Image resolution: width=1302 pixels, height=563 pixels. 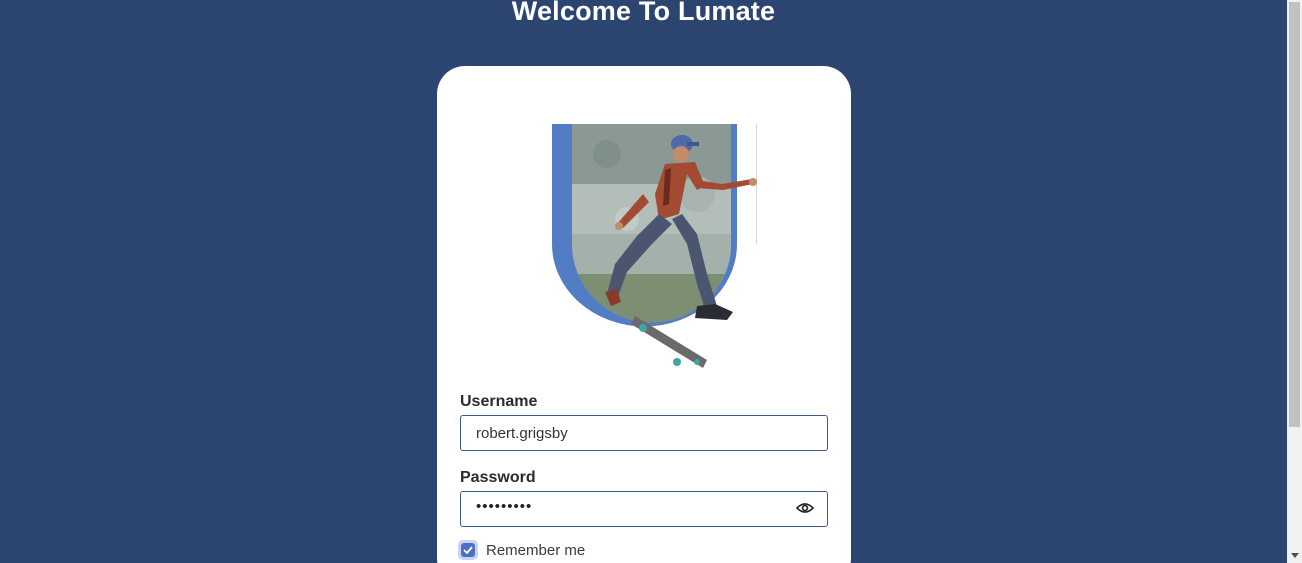 I want to click on page-title: Welcome To Lumate, so click(x=643, y=13).